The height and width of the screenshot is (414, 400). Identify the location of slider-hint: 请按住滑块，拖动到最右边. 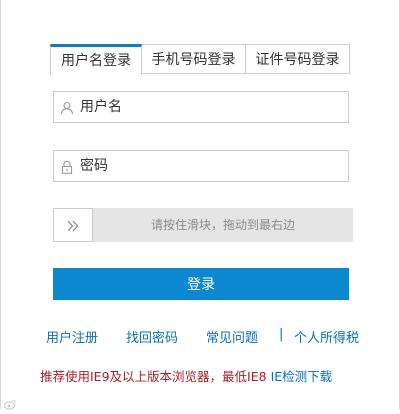
(222, 225).